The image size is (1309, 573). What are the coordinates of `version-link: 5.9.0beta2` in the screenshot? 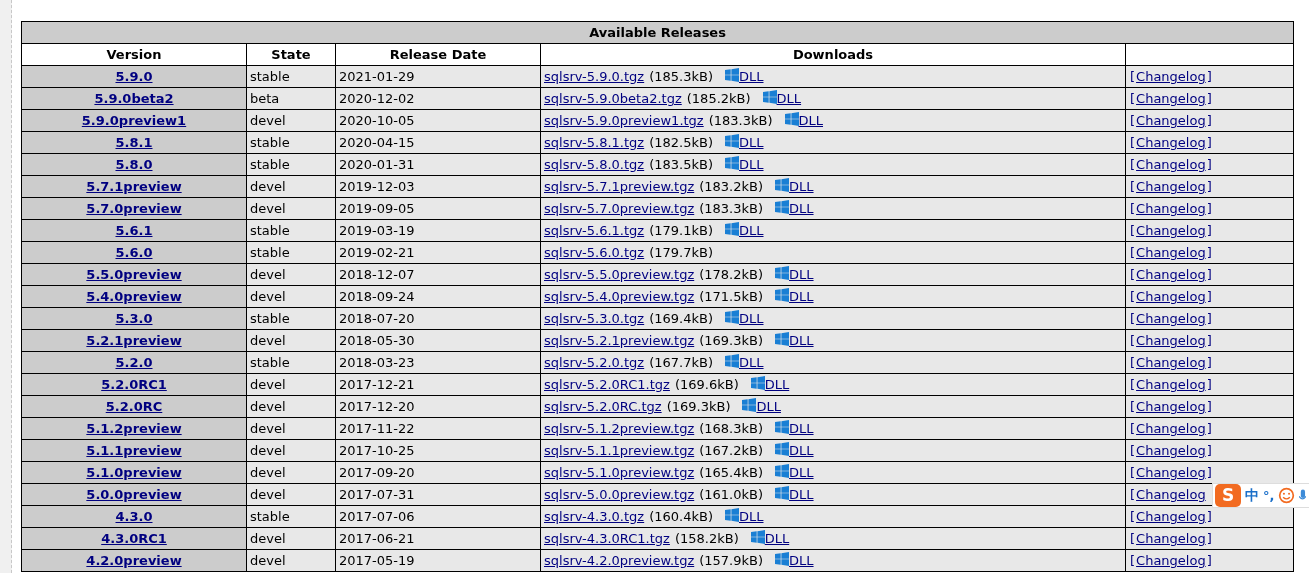 It's located at (134, 98).